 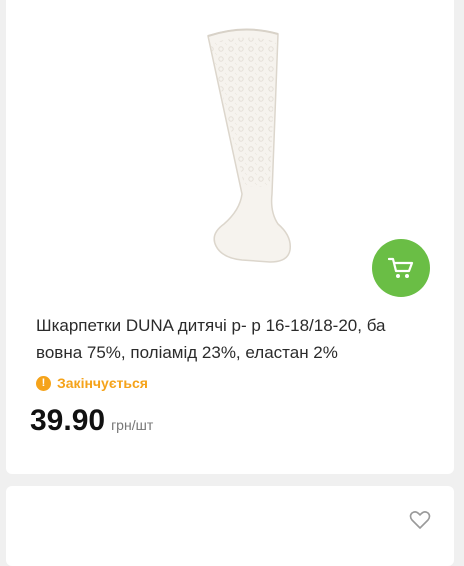 What do you see at coordinates (230, 526) in the screenshot?
I see `product-card-next` at bounding box center [230, 526].